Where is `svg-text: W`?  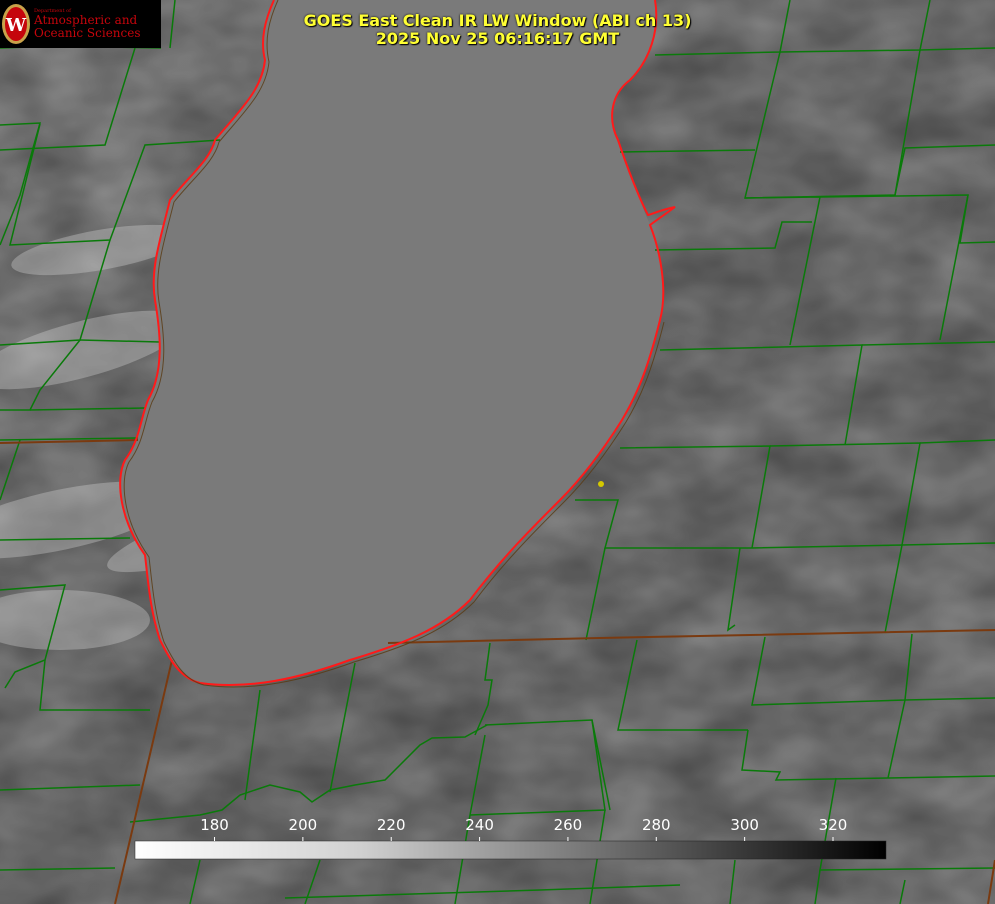
svg-text: W is located at coordinates (16, 25).